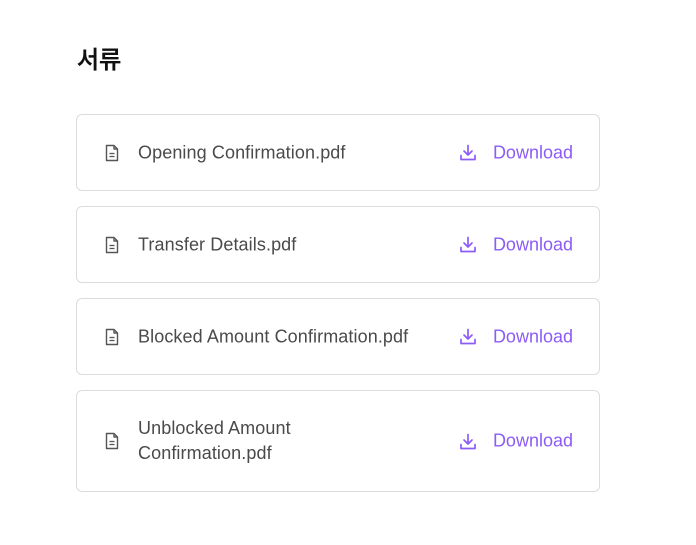  I want to click on document-card: Transfer Details.pdf Download, so click(338, 244).